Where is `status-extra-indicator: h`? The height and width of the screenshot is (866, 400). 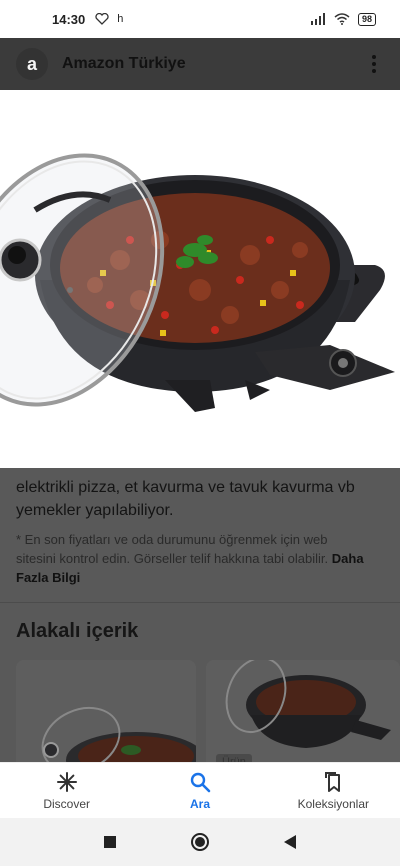 status-extra-indicator: h is located at coordinates (120, 19).